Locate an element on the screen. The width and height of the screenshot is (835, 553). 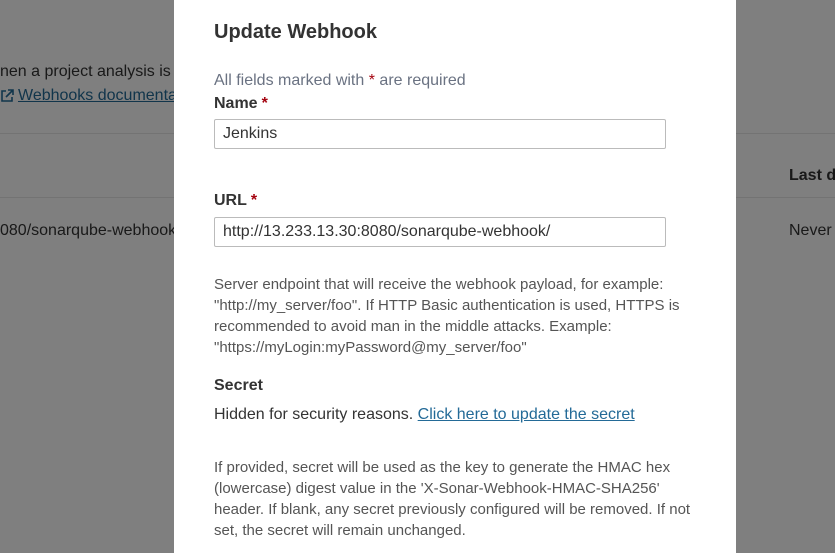
url-input is located at coordinates (440, 232).